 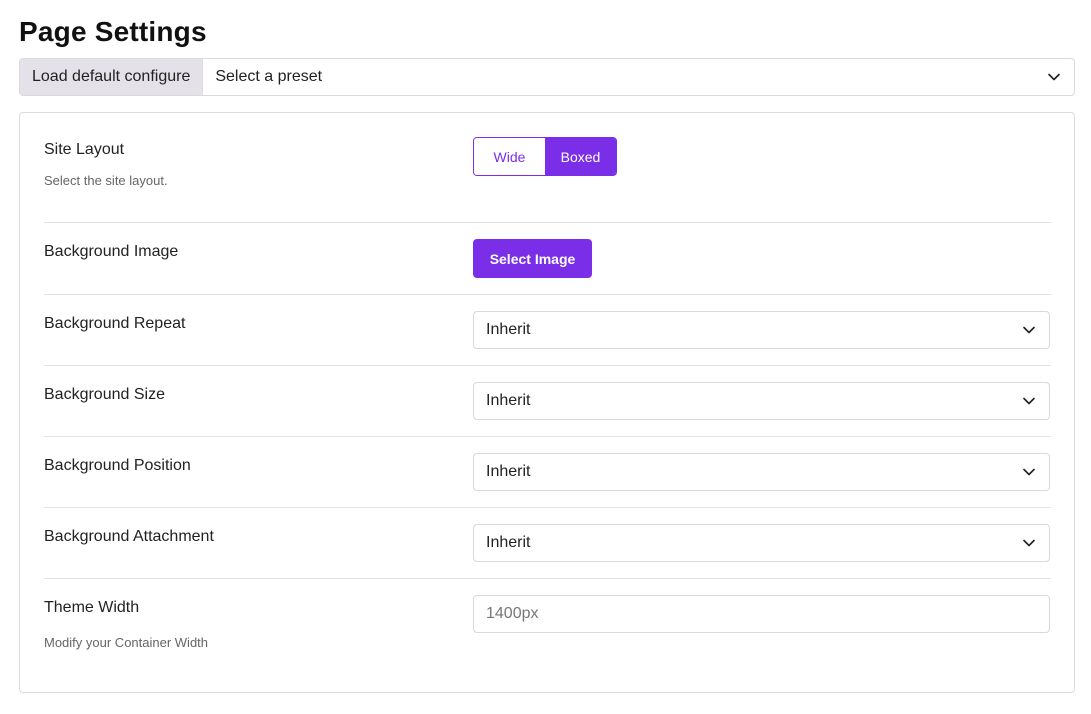 I want to click on site-layout-help: Select the site layout., so click(x=106, y=180).